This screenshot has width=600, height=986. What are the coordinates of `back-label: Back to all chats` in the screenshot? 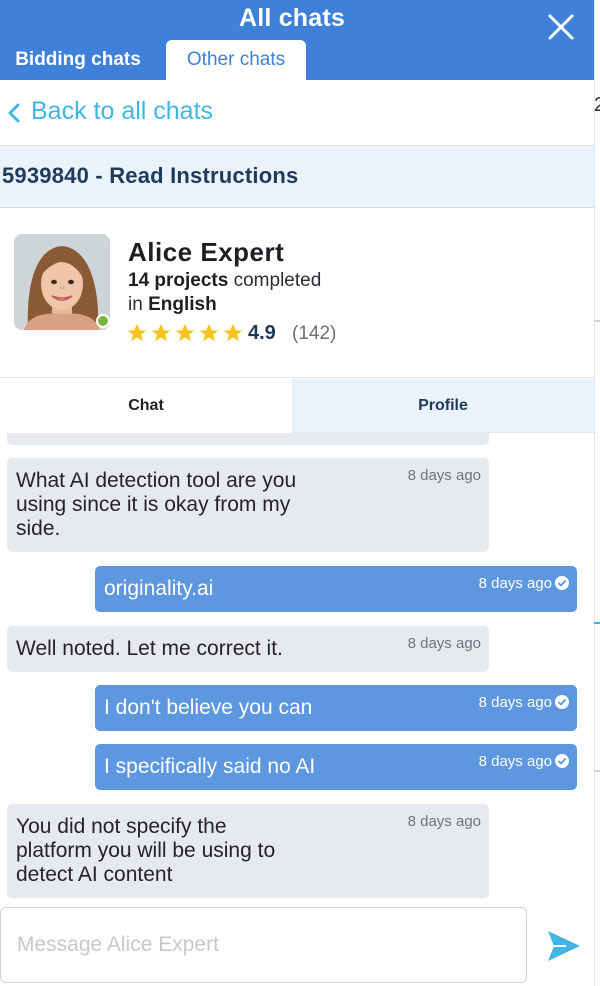 It's located at (122, 111).